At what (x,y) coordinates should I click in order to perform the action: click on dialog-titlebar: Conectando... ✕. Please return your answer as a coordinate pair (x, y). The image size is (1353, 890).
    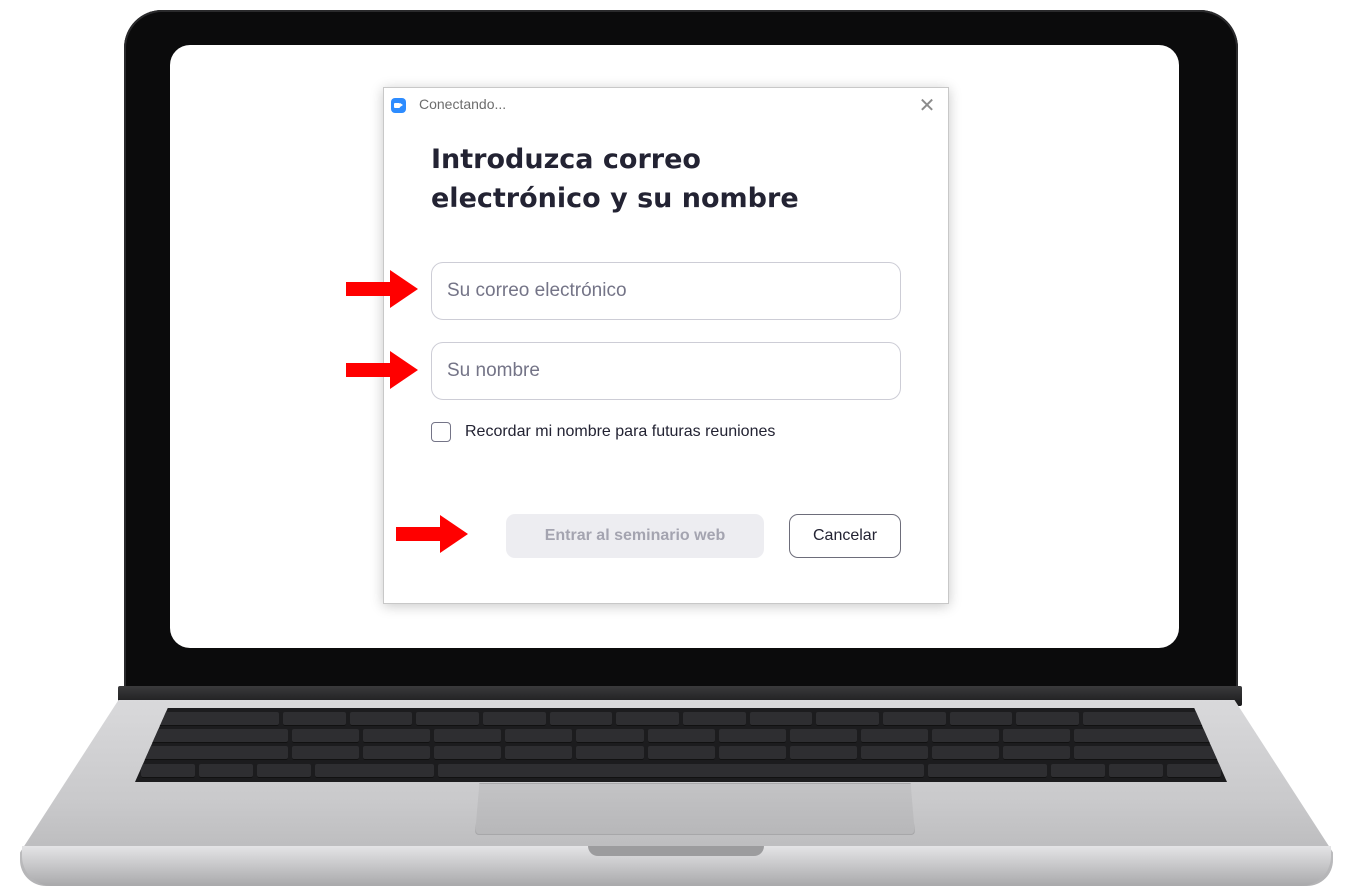
    Looking at the image, I should click on (666, 105).